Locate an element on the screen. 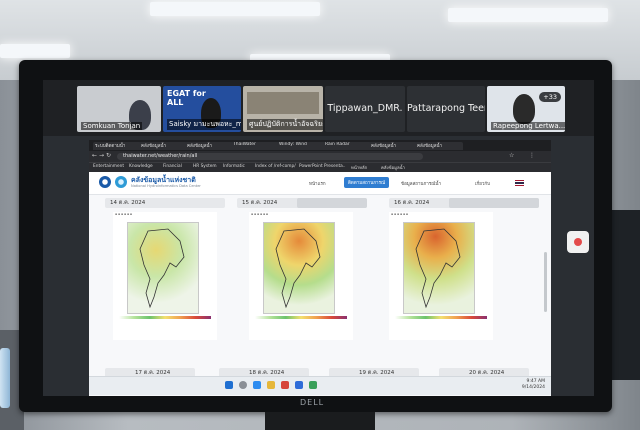 The height and width of the screenshot is (430, 640). bookmark-item: หน้าหลัก is located at coordinates (359, 167).